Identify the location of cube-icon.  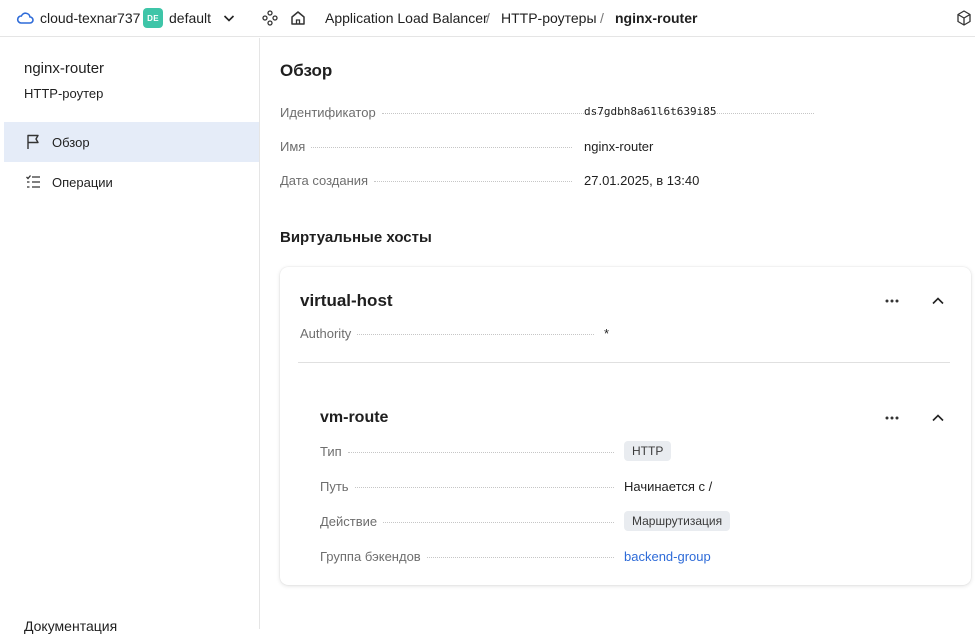
(964, 18).